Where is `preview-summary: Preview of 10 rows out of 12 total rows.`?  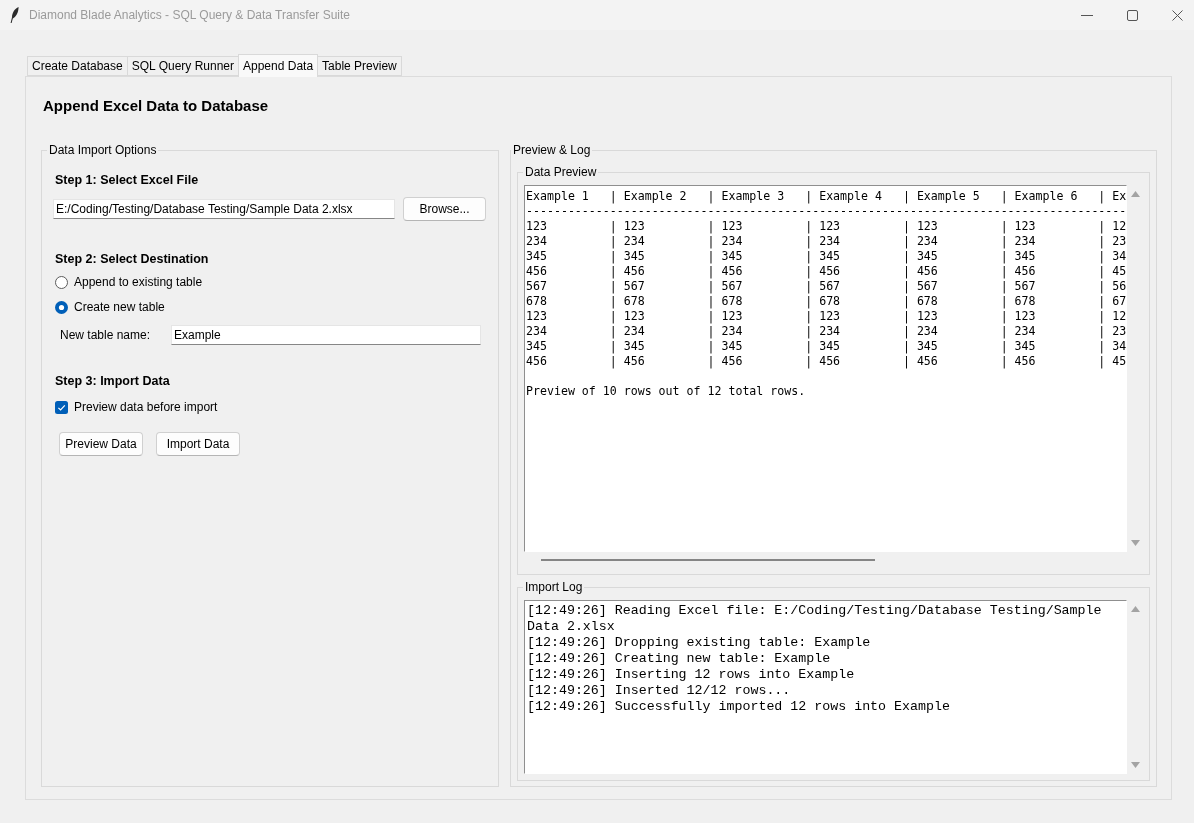
preview-summary: Preview of 10 rows out of 12 total rows. is located at coordinates (666, 391).